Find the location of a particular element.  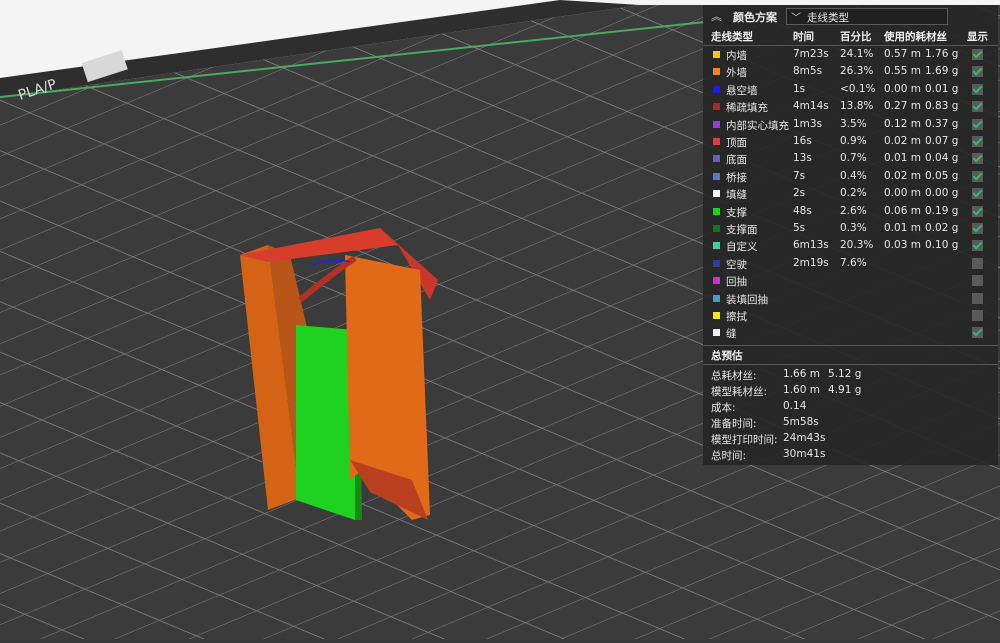

feature-time: 16s is located at coordinates (802, 141).